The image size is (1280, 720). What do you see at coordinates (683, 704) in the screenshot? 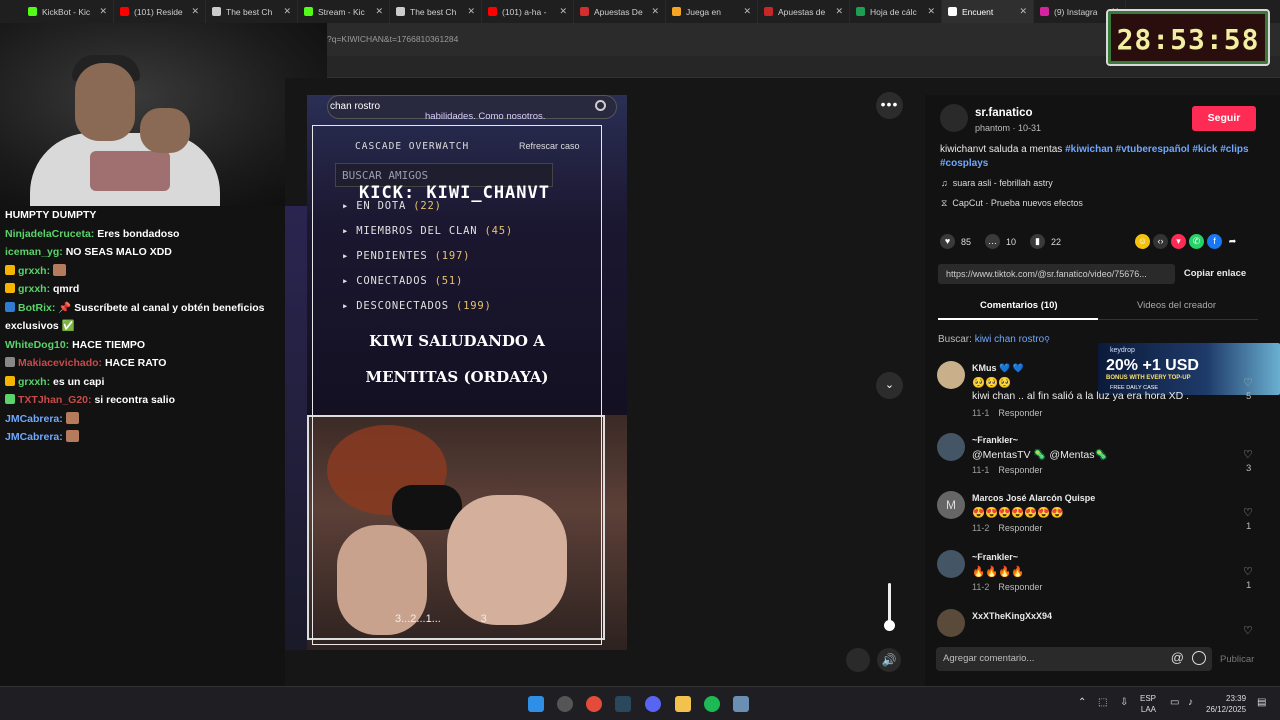
I see `folder-icon` at bounding box center [683, 704].